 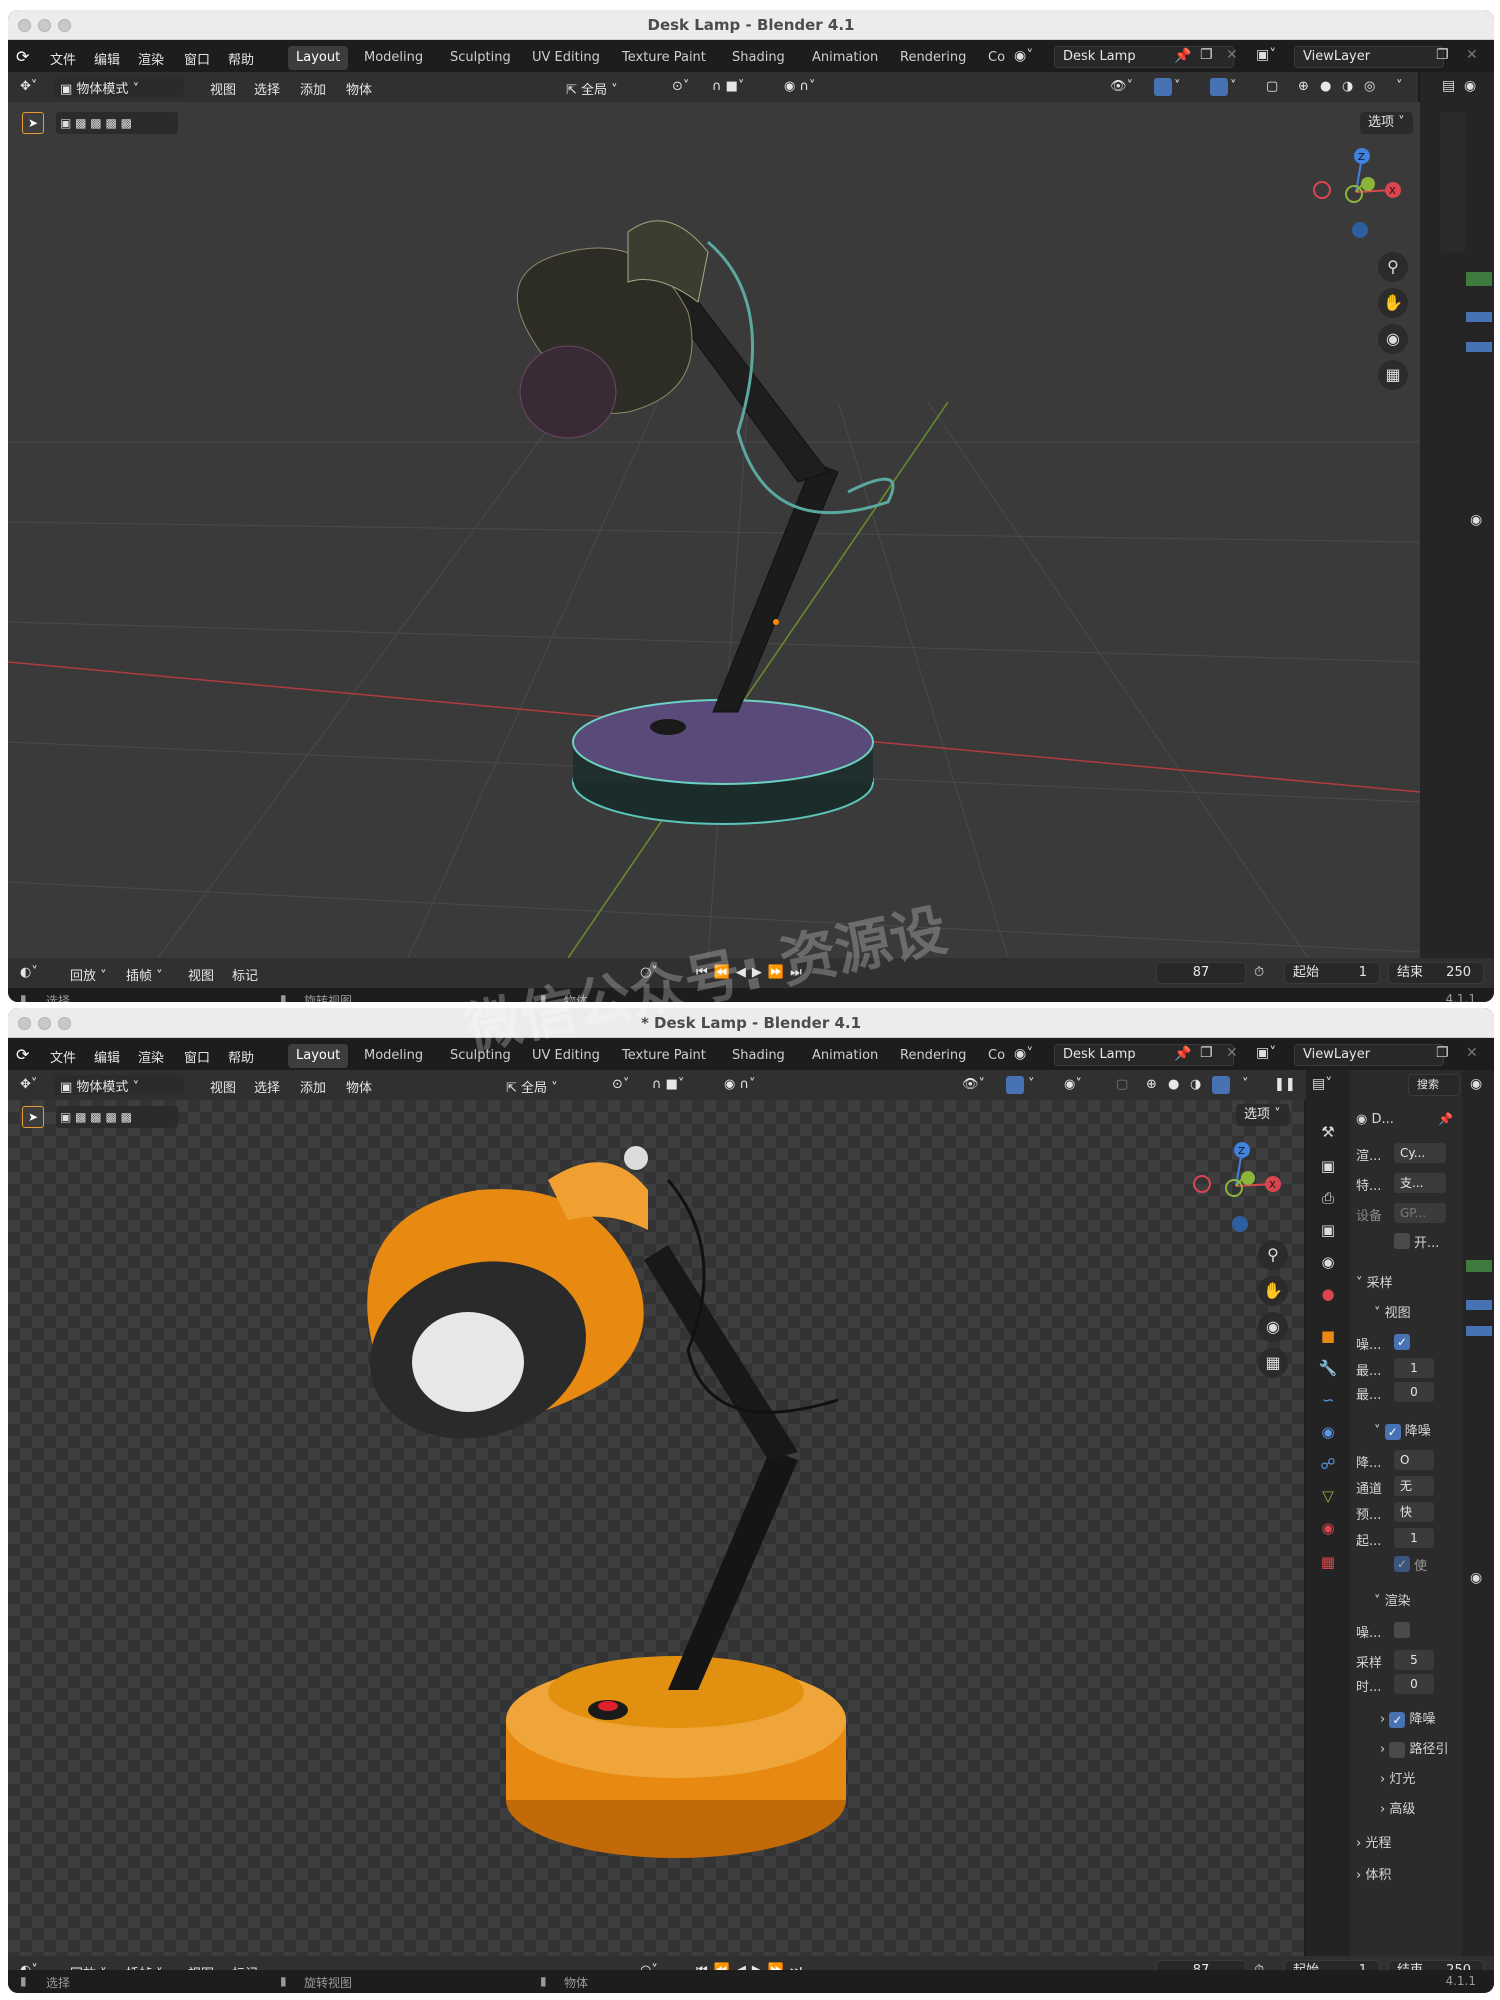 What do you see at coordinates (933, 58) in the screenshot?
I see `tab-rendering: Rendering` at bounding box center [933, 58].